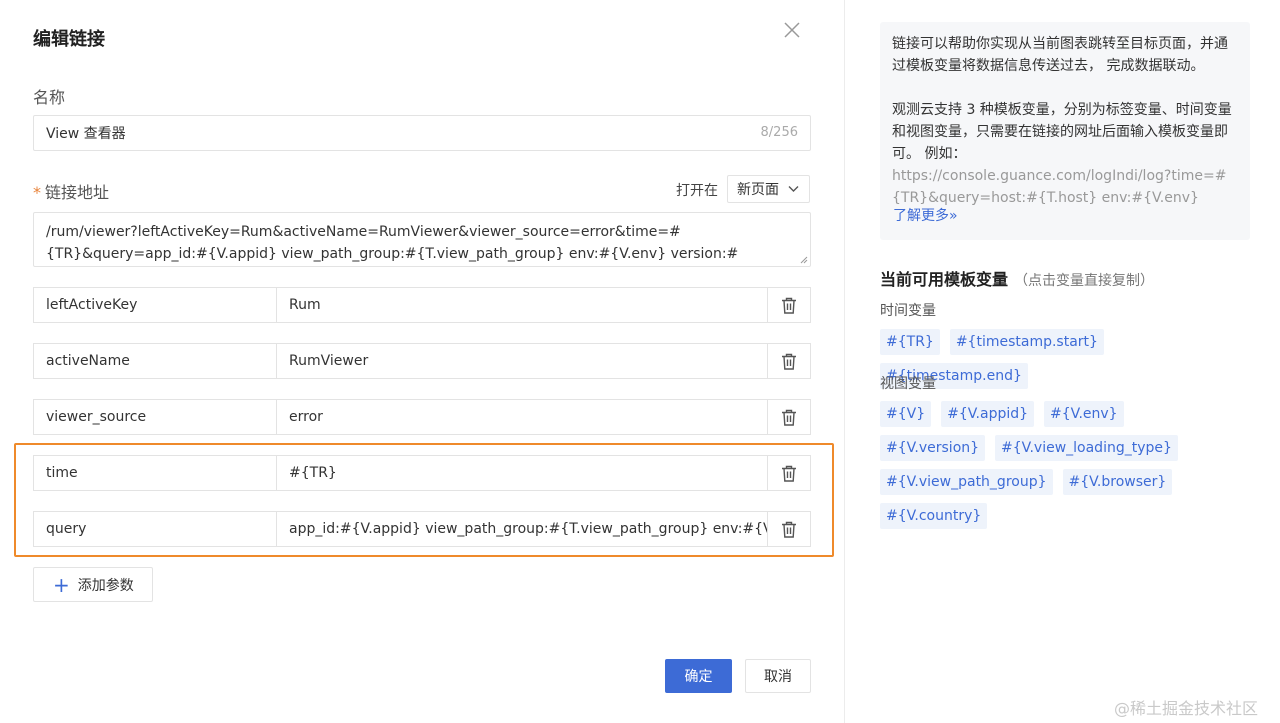 The width and height of the screenshot is (1280, 723). I want to click on variable-chip: #{V.version}, so click(933, 448).